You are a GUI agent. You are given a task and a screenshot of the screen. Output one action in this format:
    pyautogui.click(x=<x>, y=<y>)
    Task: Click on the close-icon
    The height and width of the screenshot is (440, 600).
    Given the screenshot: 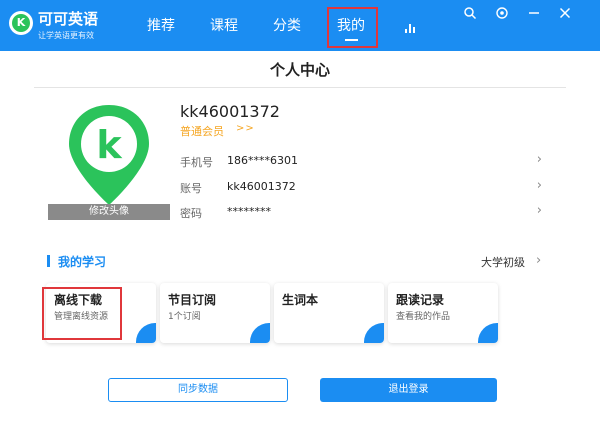 What is the action you would take?
    pyautogui.click(x=565, y=13)
    